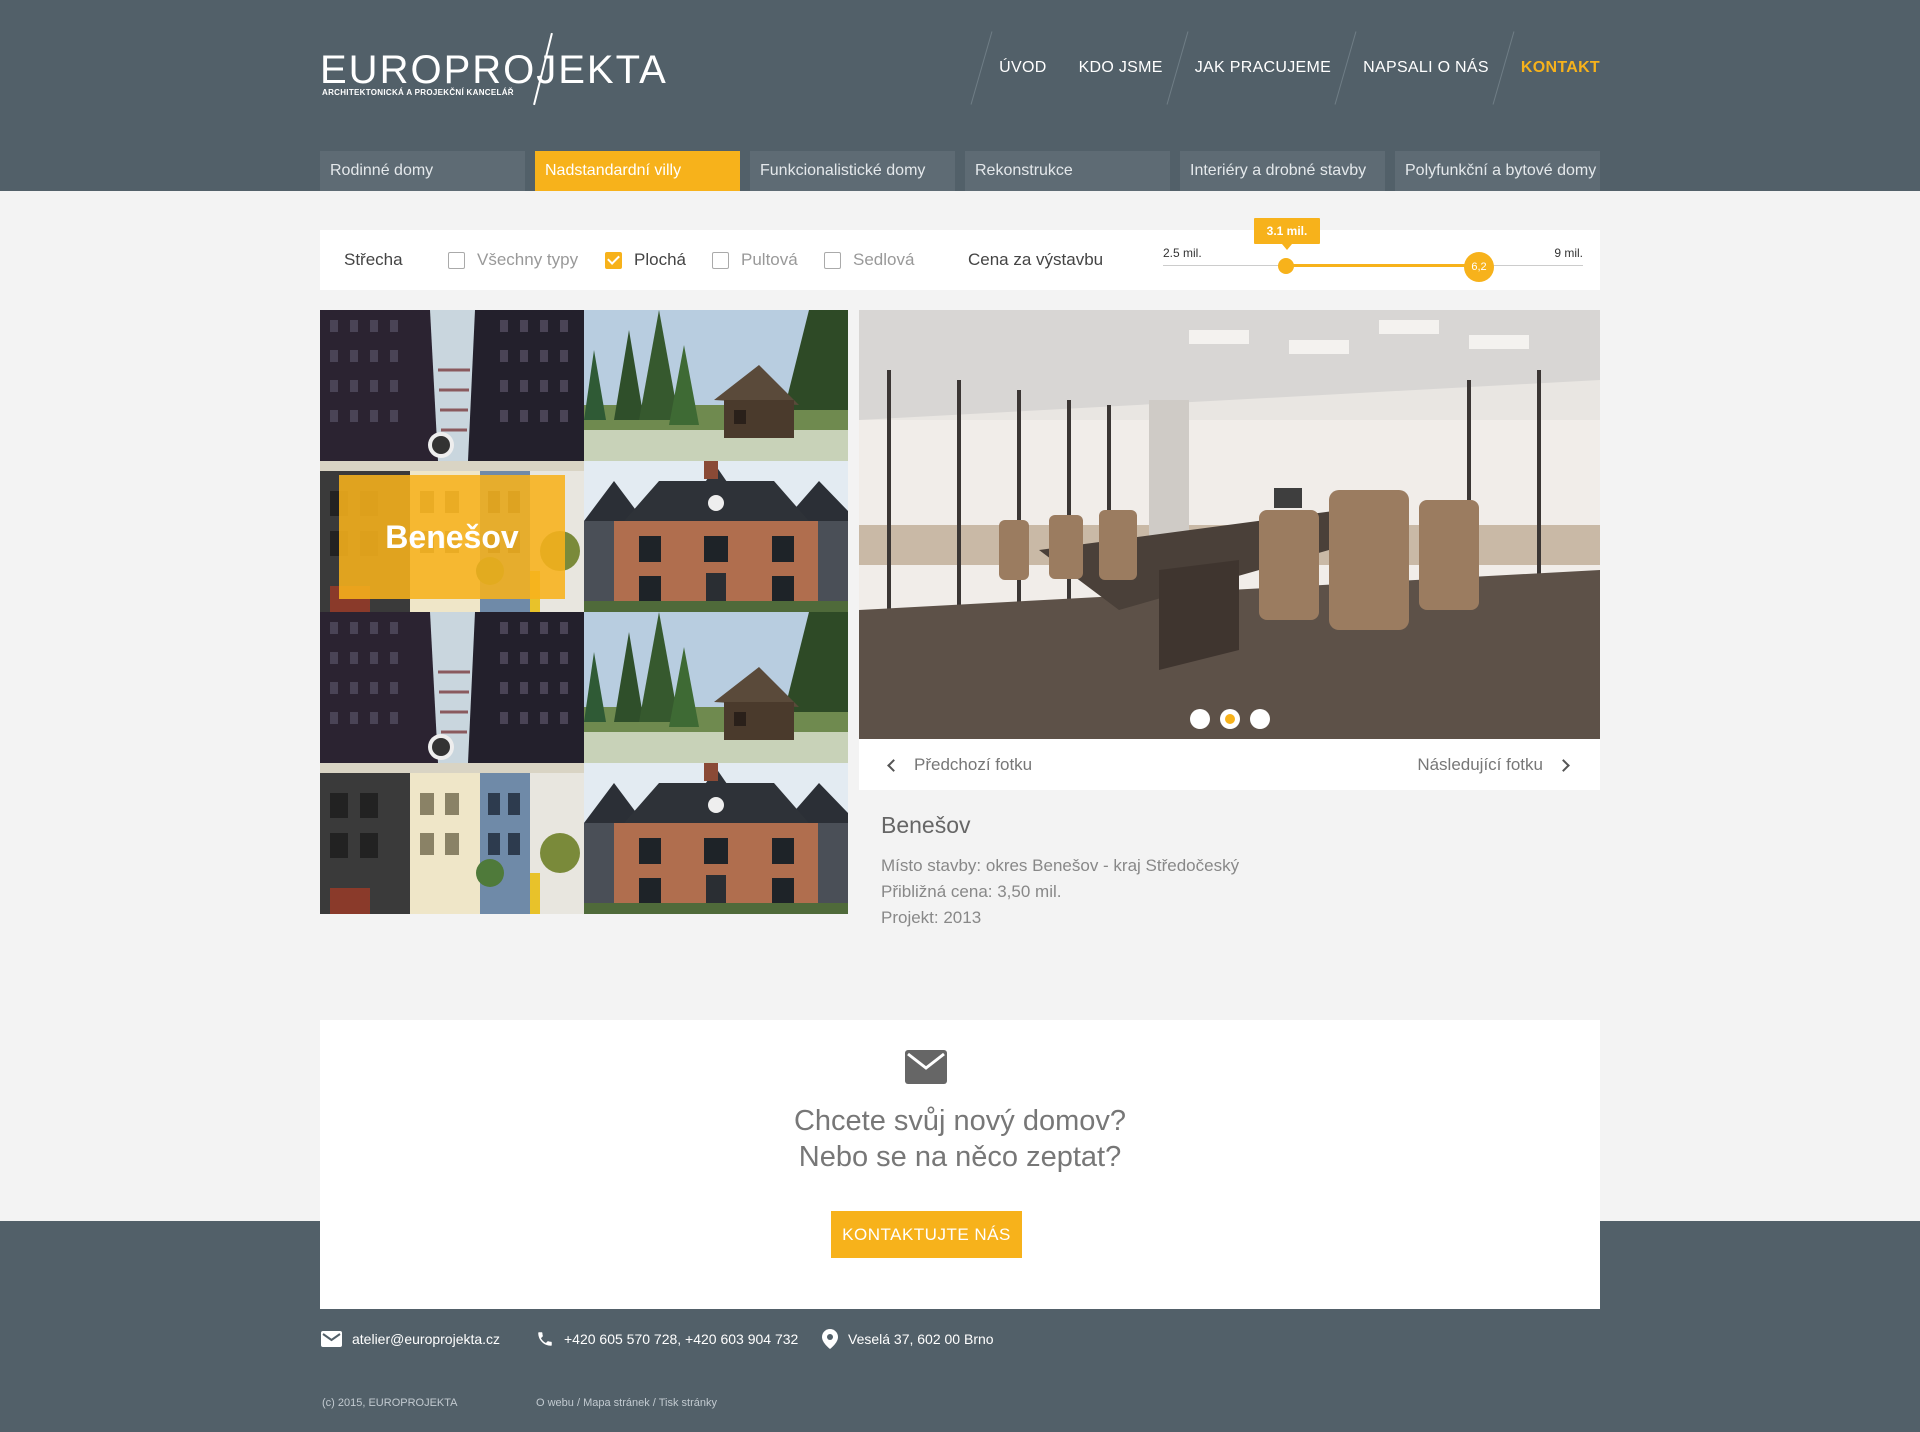 Image resolution: width=1920 pixels, height=1432 pixels. Describe the element at coordinates (1497, 171) in the screenshot. I see `tab-polyfunkcni-domy: Polyfunkční a bytové domy` at that location.